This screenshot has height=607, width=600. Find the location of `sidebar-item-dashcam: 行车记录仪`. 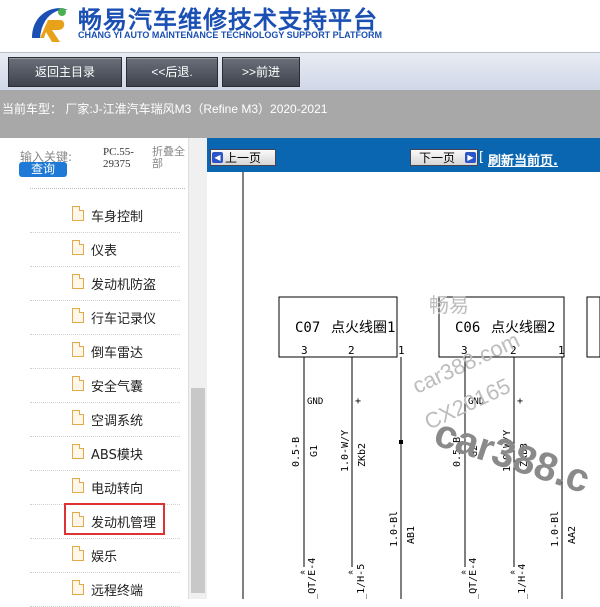

sidebar-item-dashcam: 行车记录仪 is located at coordinates (105, 317).